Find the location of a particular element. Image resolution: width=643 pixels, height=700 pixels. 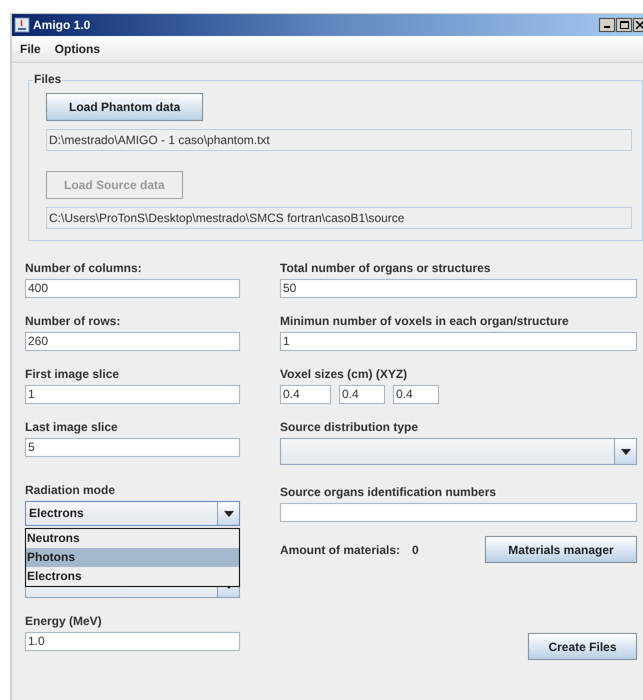

combo-value: Electrons is located at coordinates (56, 513).